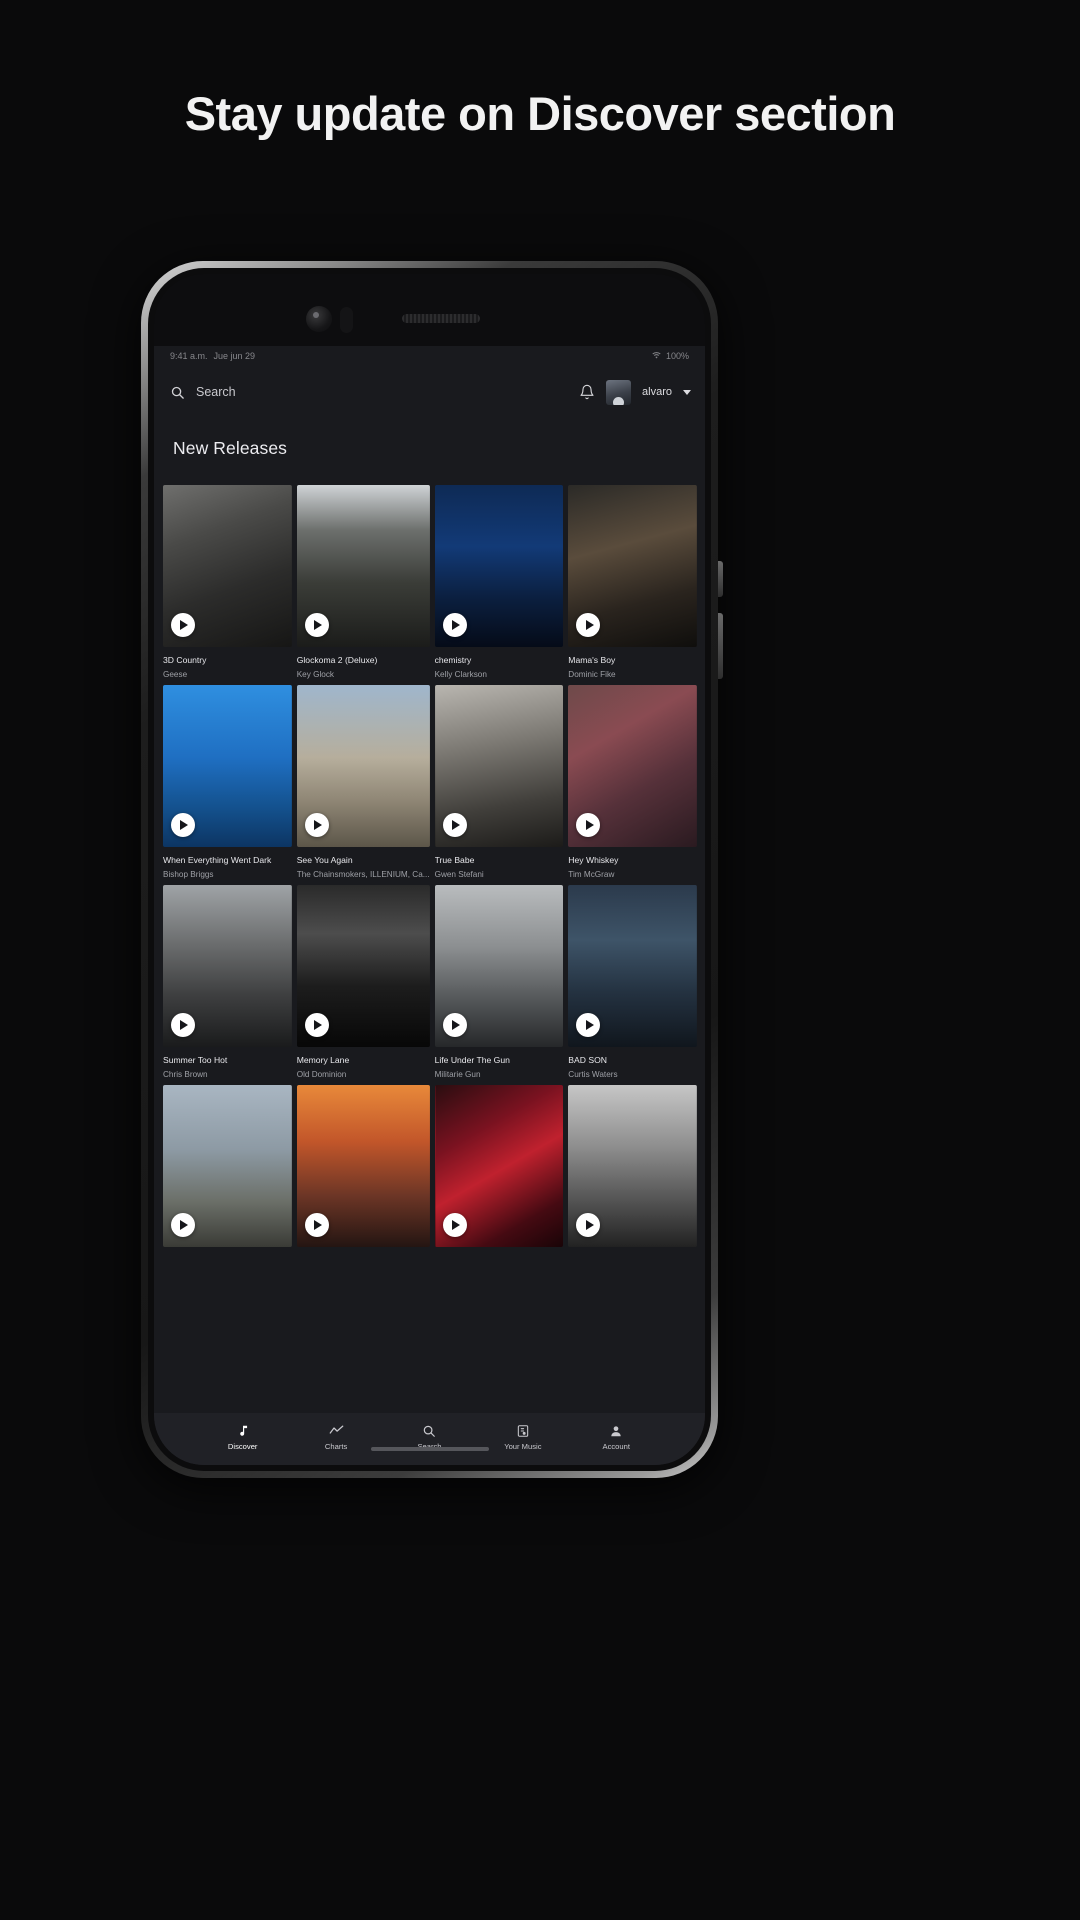  Describe the element at coordinates (185, 1074) in the screenshot. I see `album-artist: Chris Brown` at that location.